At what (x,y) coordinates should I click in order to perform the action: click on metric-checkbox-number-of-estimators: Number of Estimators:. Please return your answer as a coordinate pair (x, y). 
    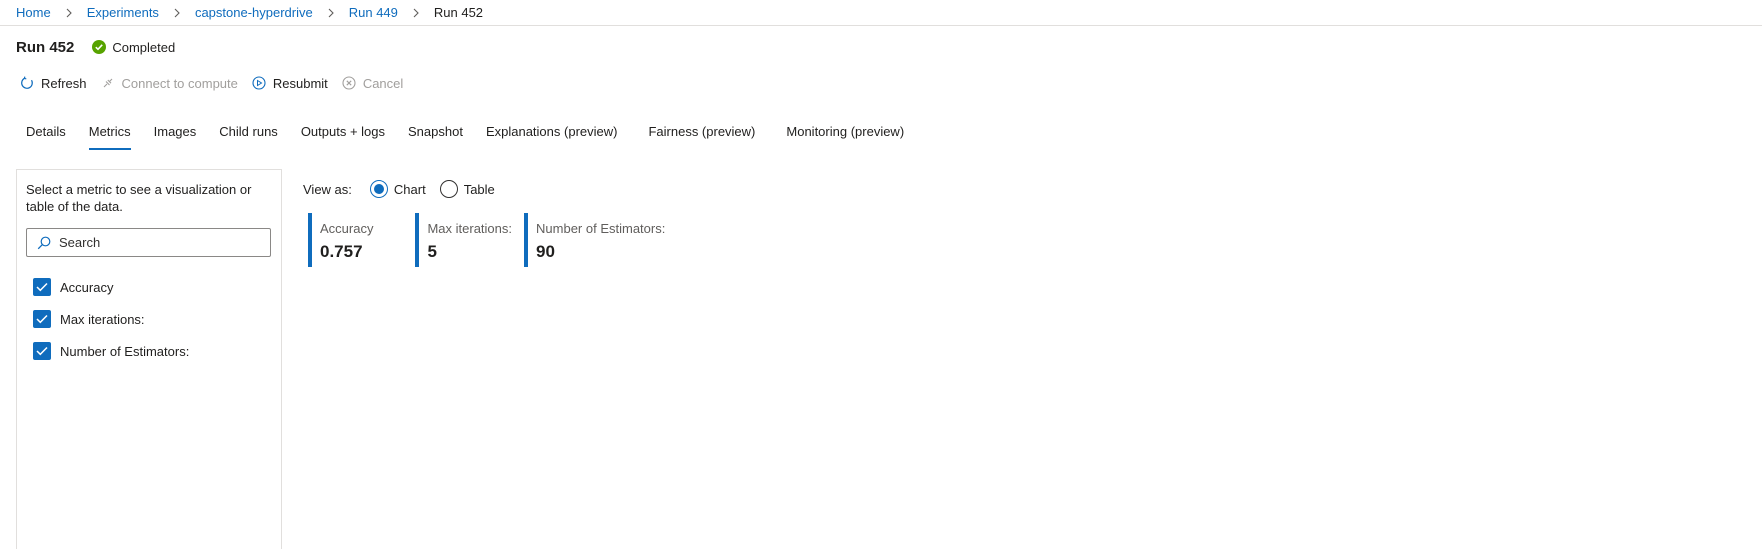
    Looking at the image, I should click on (111, 351).